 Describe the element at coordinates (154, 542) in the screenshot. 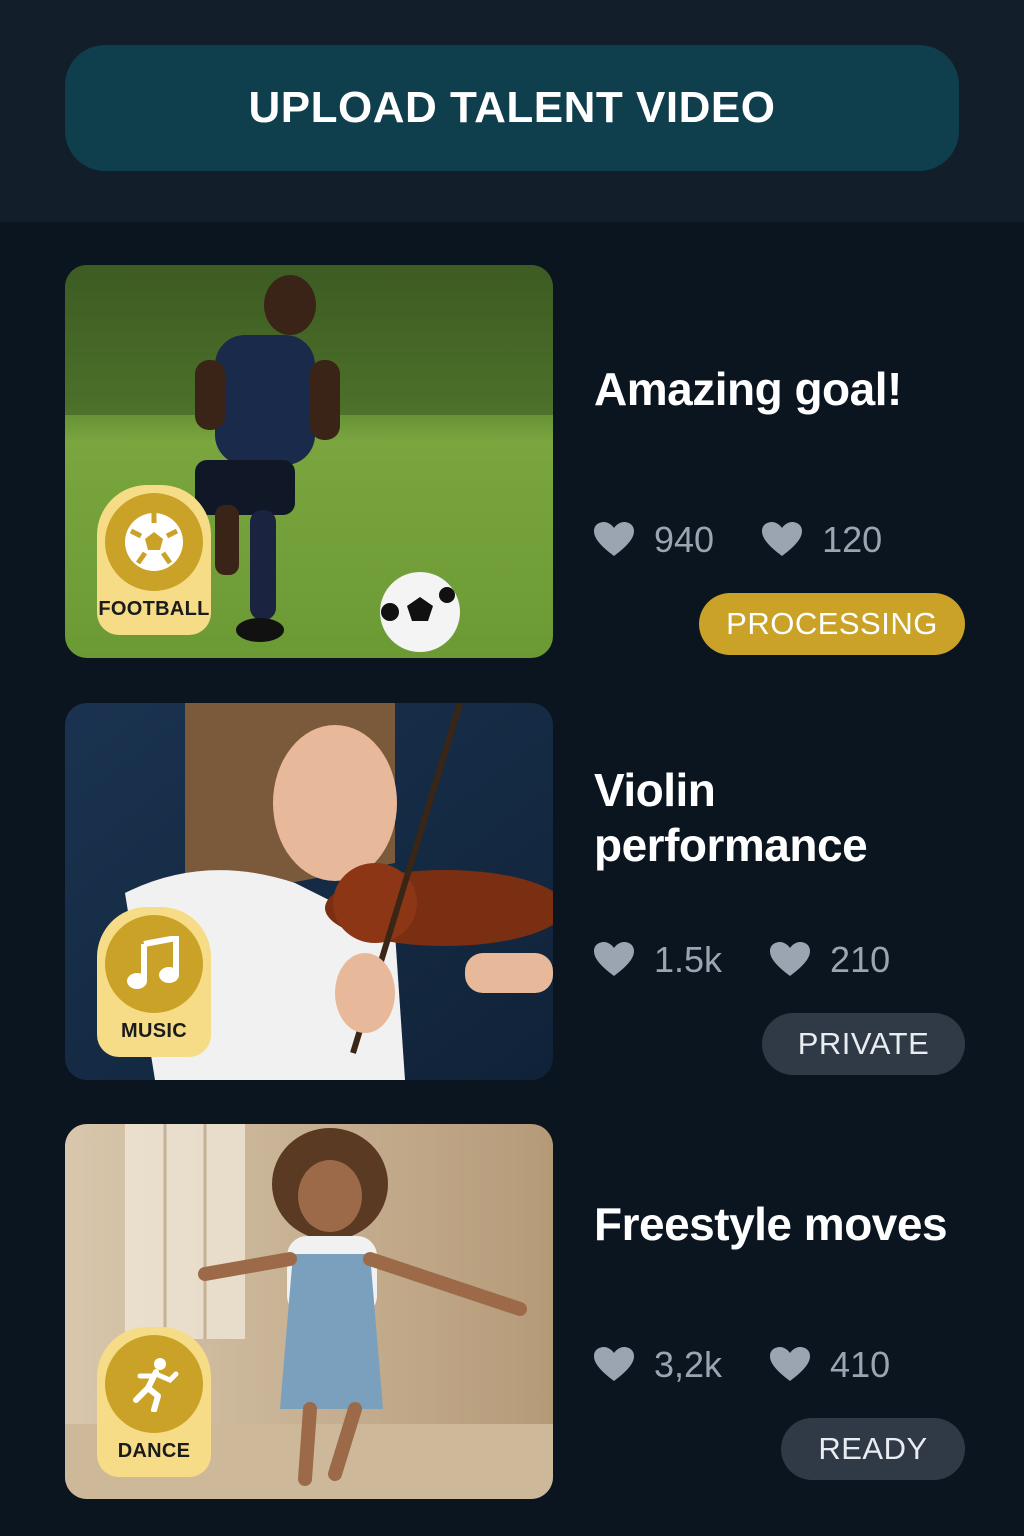

I see `soccer-ball-icon` at that location.